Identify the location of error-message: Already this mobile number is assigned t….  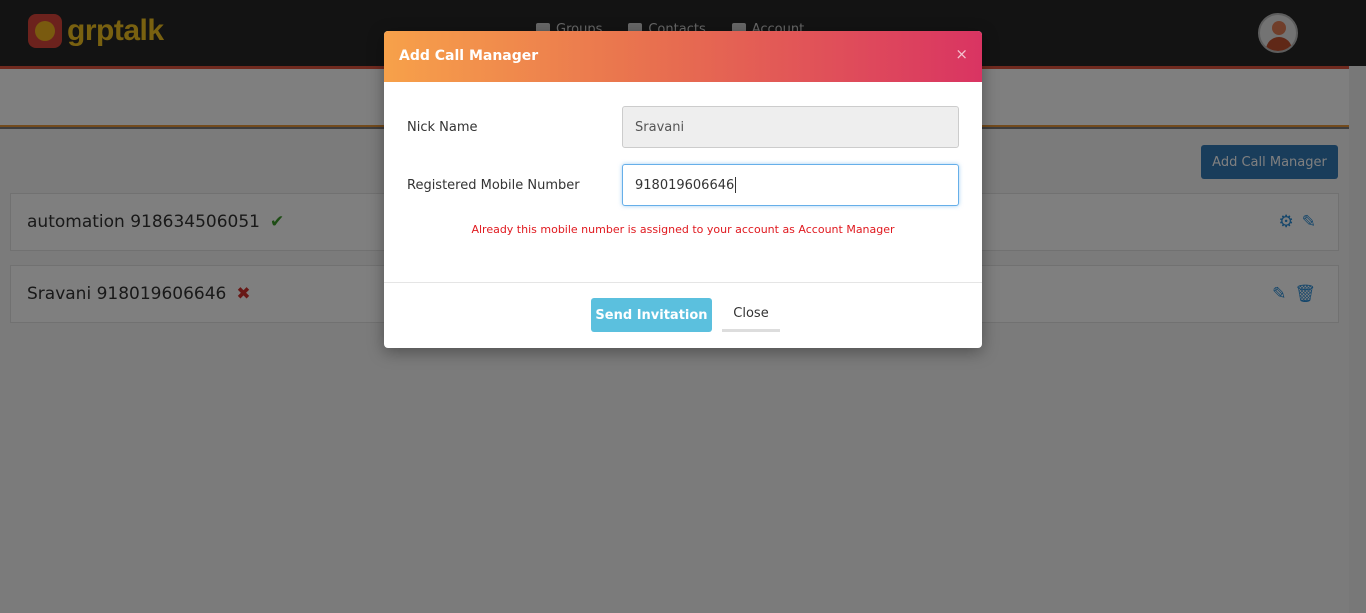
(683, 229).